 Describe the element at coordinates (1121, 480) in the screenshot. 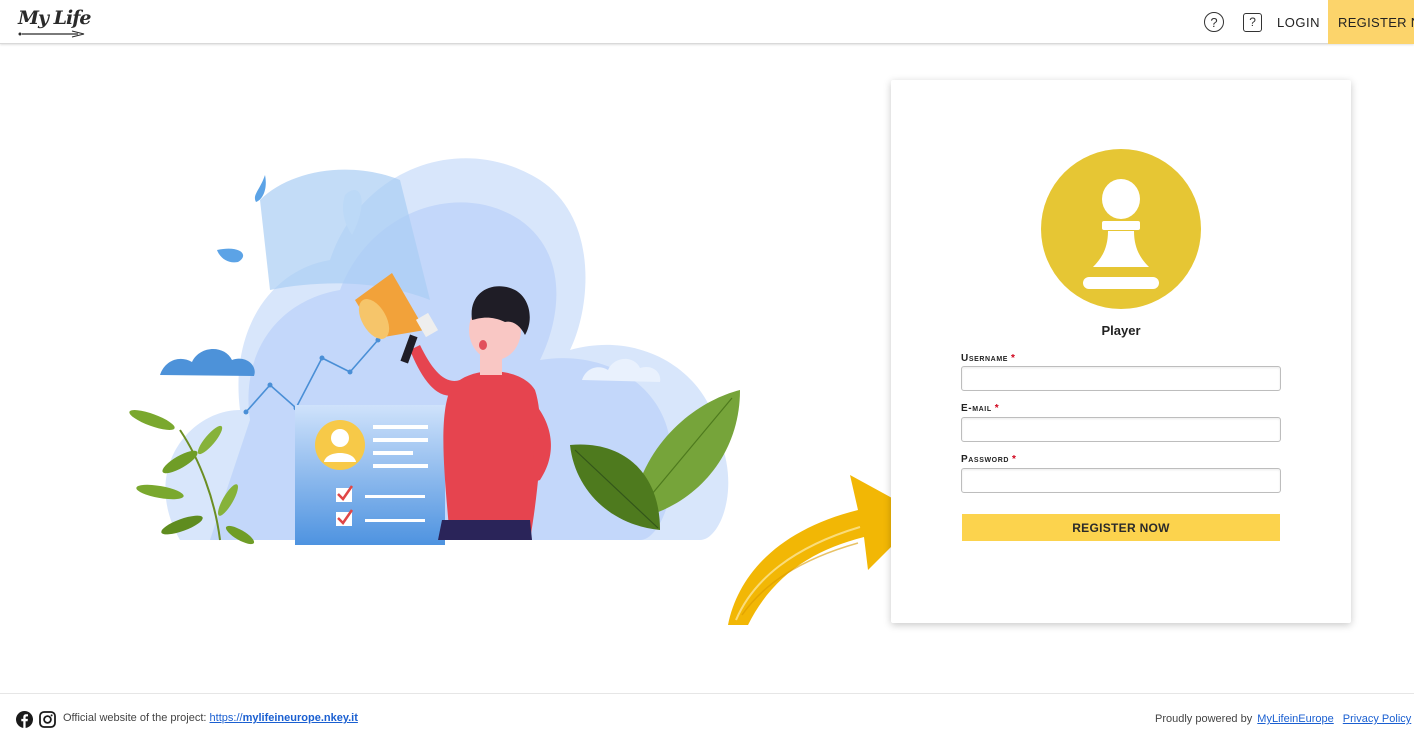

I see `password-input` at that location.